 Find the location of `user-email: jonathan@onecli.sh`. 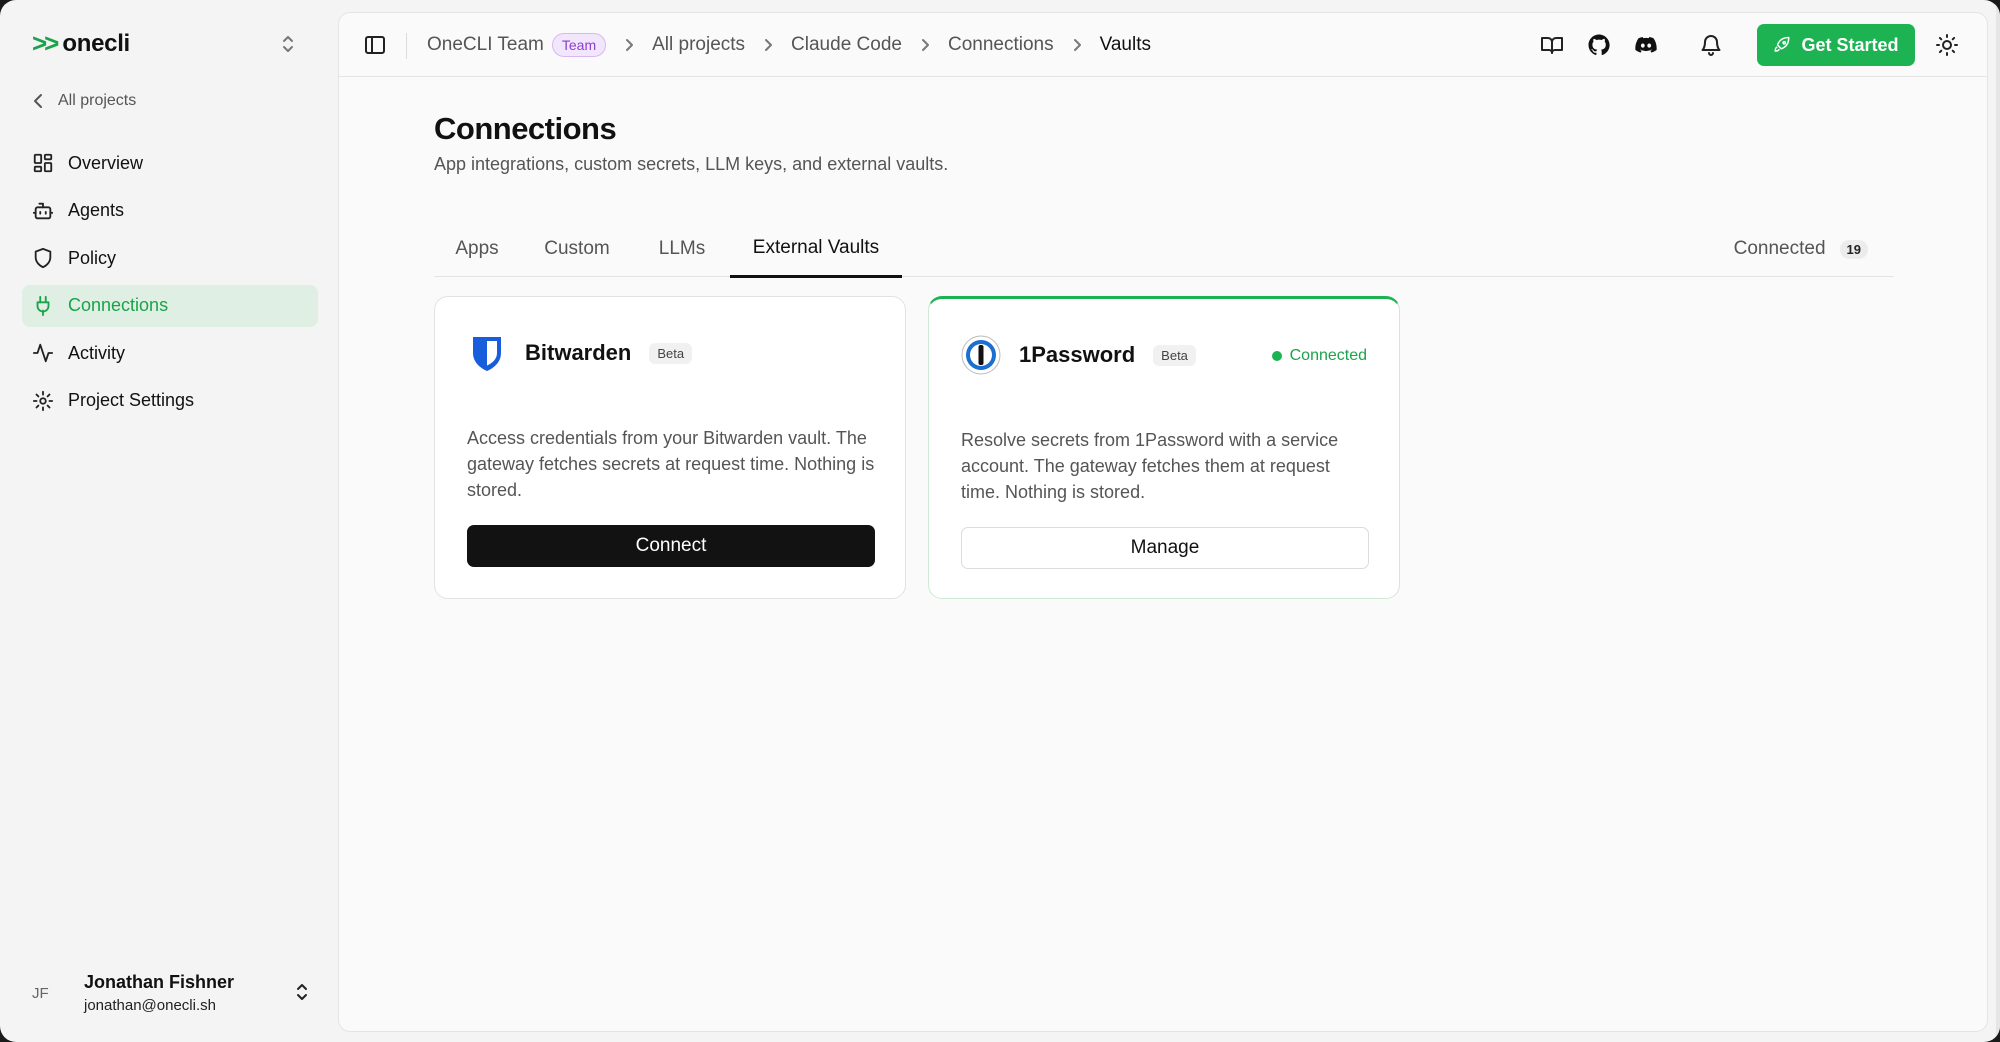

user-email: jonathan@onecli.sh is located at coordinates (150, 1005).